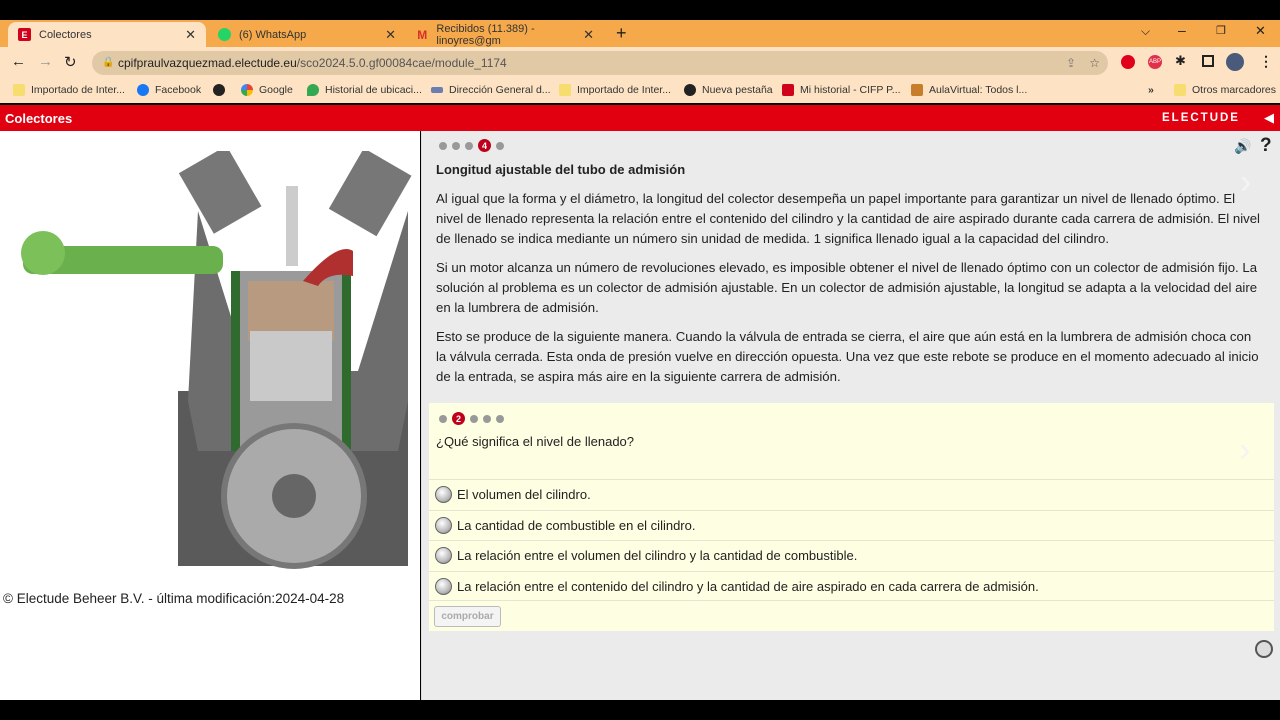 The height and width of the screenshot is (720, 1280). Describe the element at coordinates (143, 90) in the screenshot. I see `facebook-icon` at that location.